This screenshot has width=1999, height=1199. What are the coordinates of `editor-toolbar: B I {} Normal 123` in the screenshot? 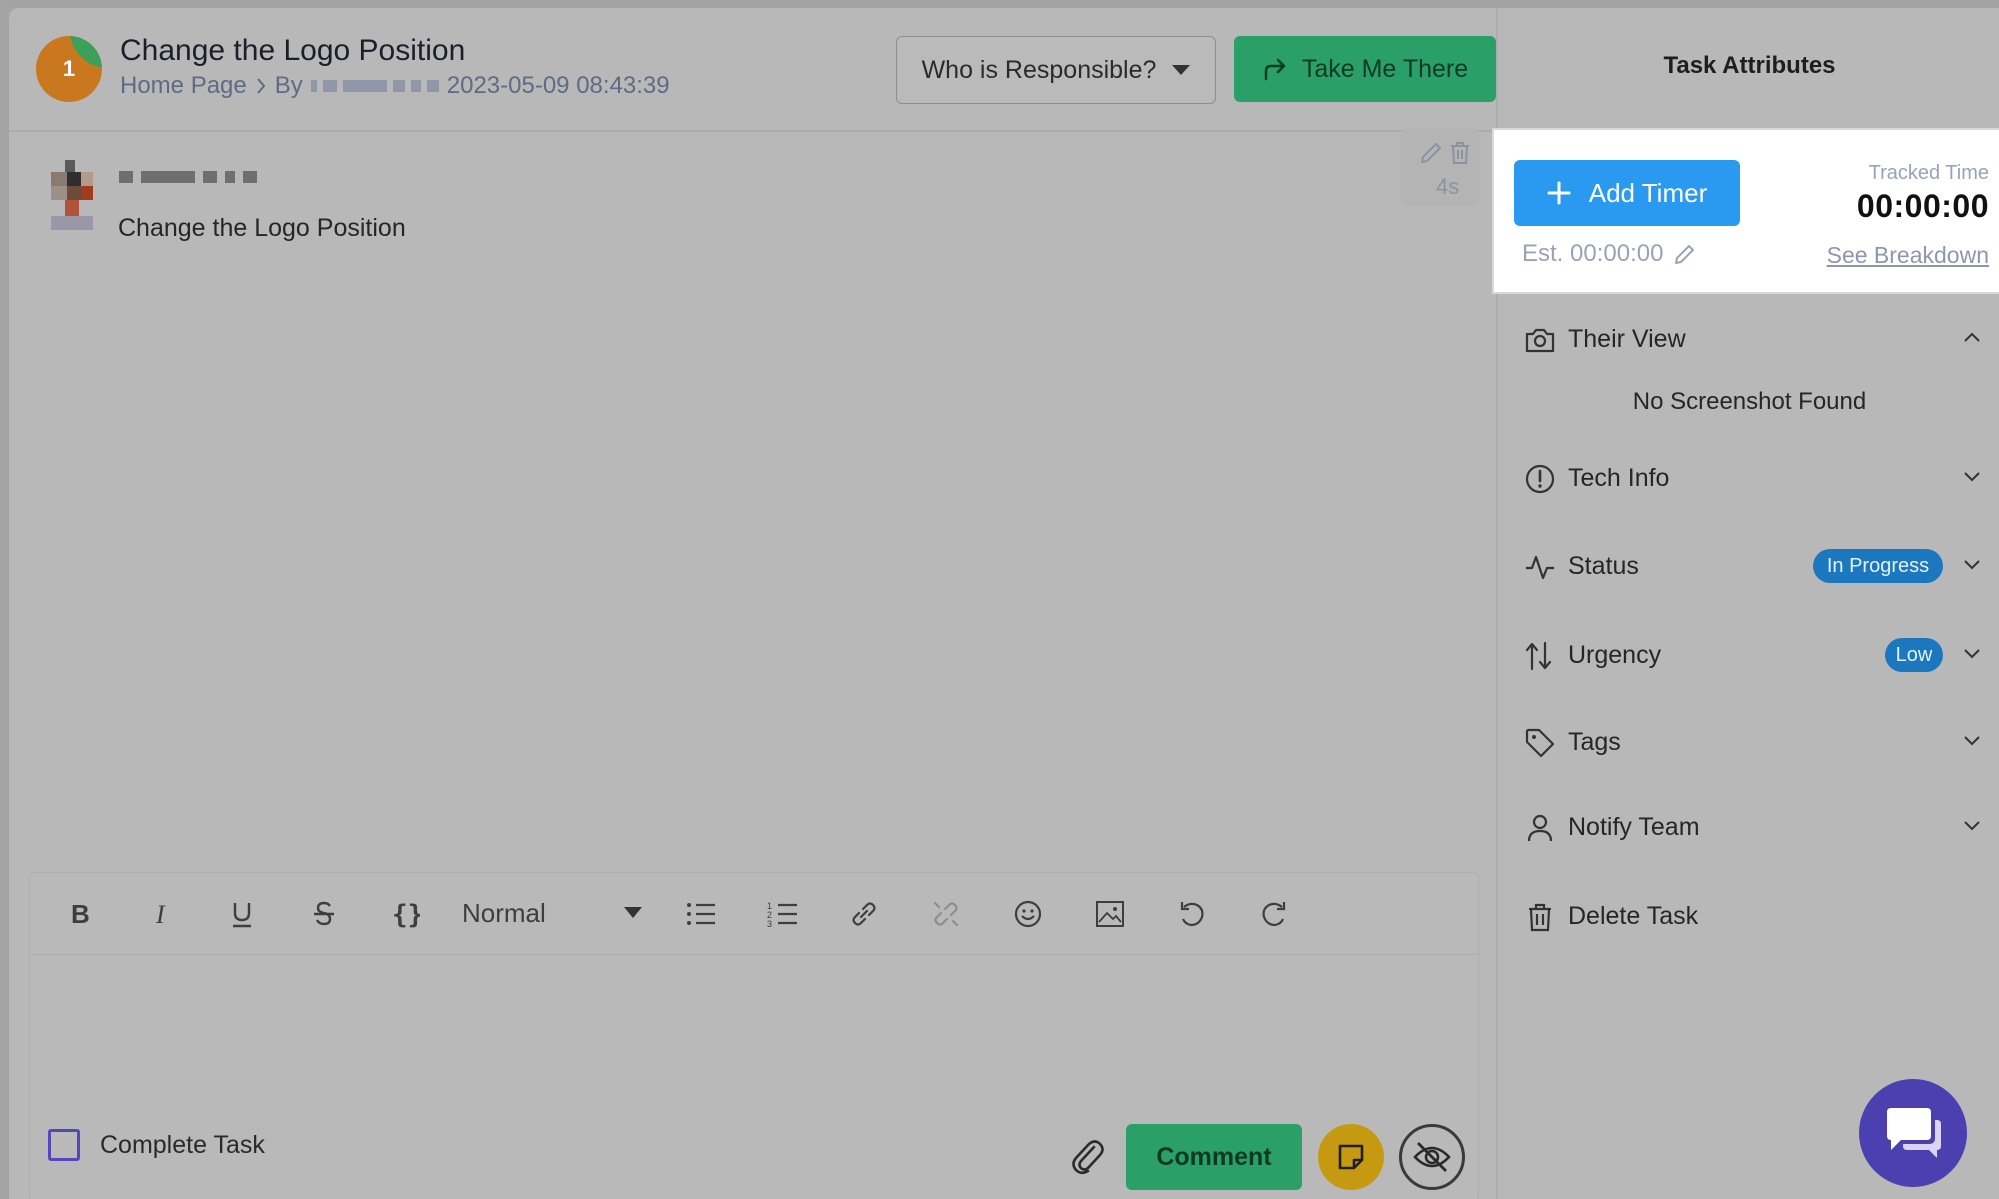 It's located at (754, 914).